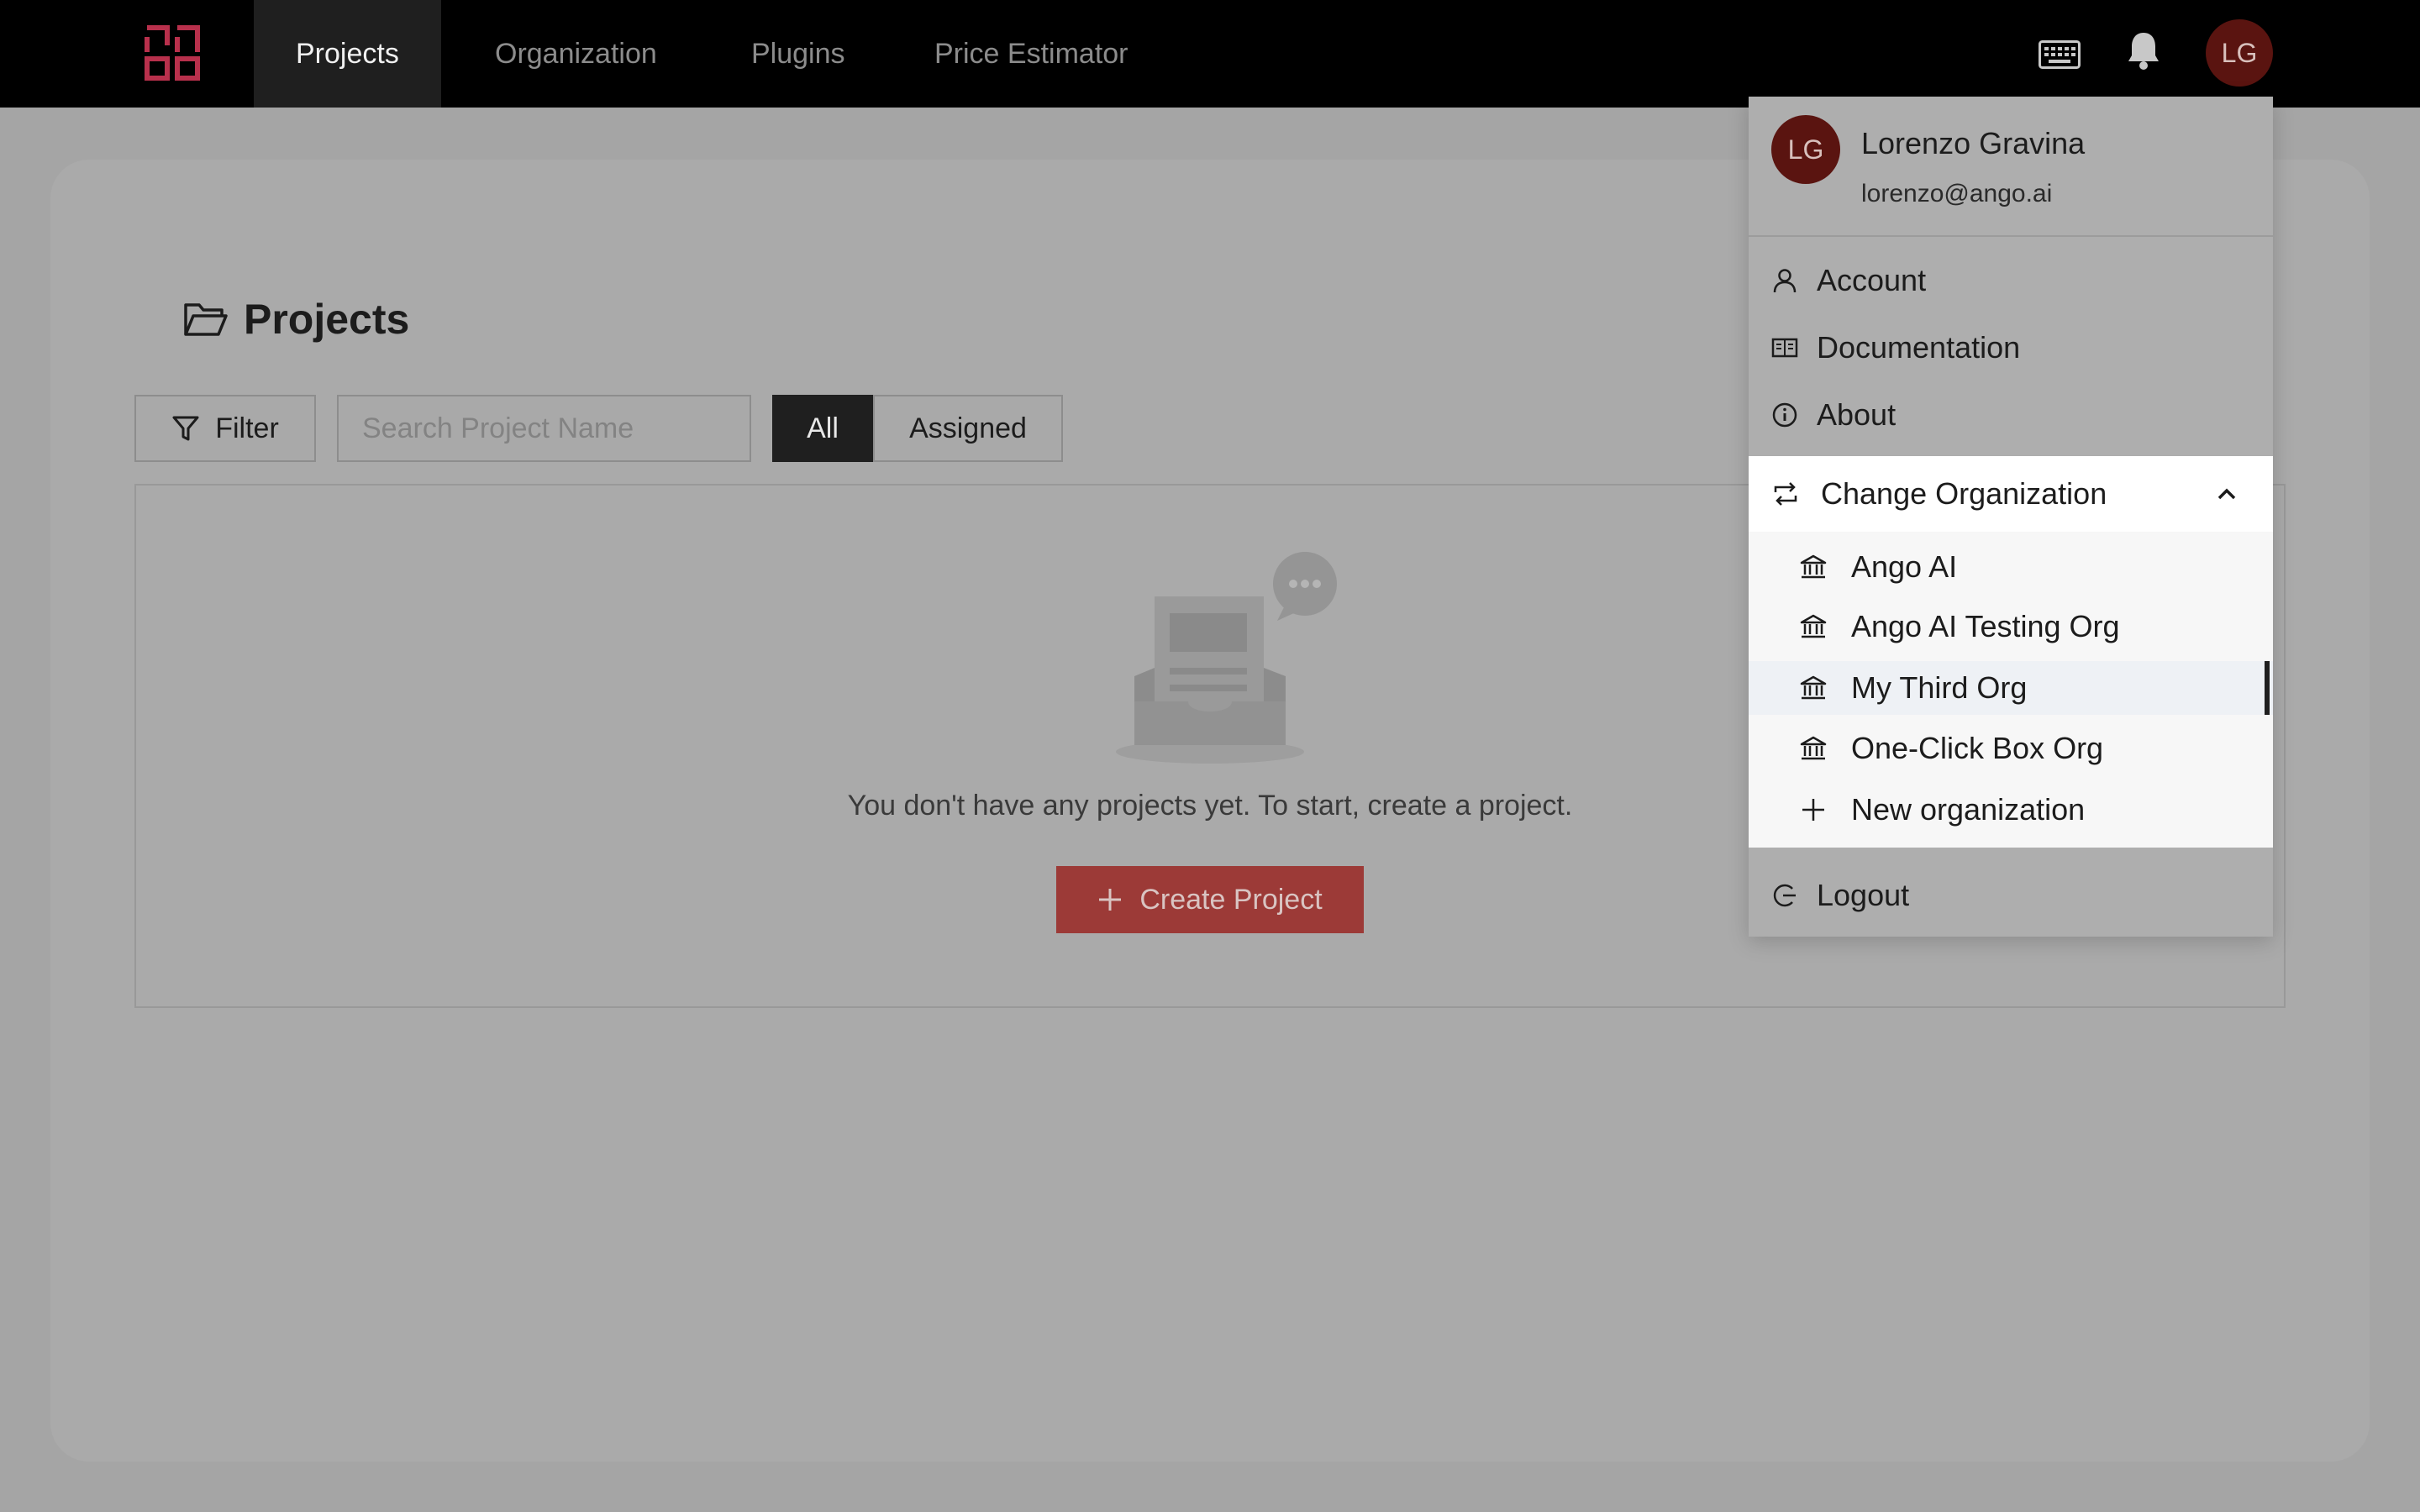 Image resolution: width=2420 pixels, height=1512 pixels. Describe the element at coordinates (247, 428) in the screenshot. I see `filter-label: Filter` at that location.